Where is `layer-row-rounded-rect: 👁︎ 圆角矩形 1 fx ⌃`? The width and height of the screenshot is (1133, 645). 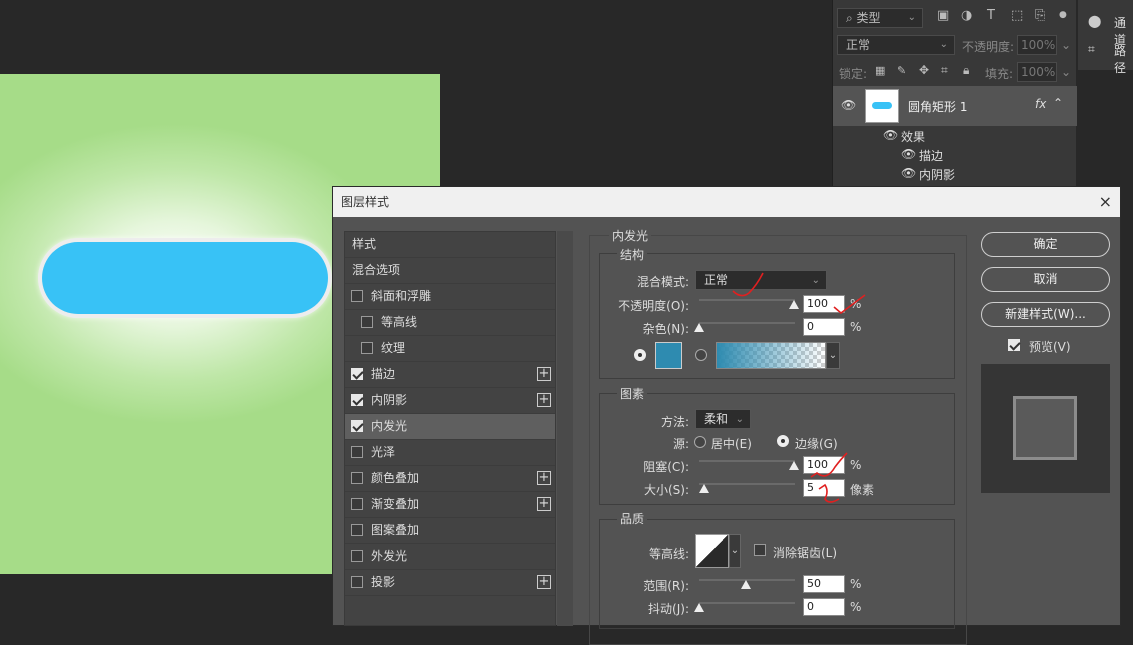 layer-row-rounded-rect: 👁︎ 圆角矩形 1 fx ⌃ is located at coordinates (955, 106).